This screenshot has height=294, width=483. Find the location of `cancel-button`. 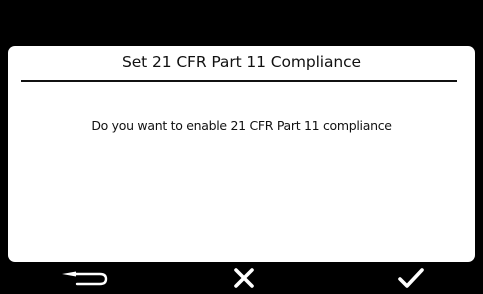

cancel-button is located at coordinates (244, 278).